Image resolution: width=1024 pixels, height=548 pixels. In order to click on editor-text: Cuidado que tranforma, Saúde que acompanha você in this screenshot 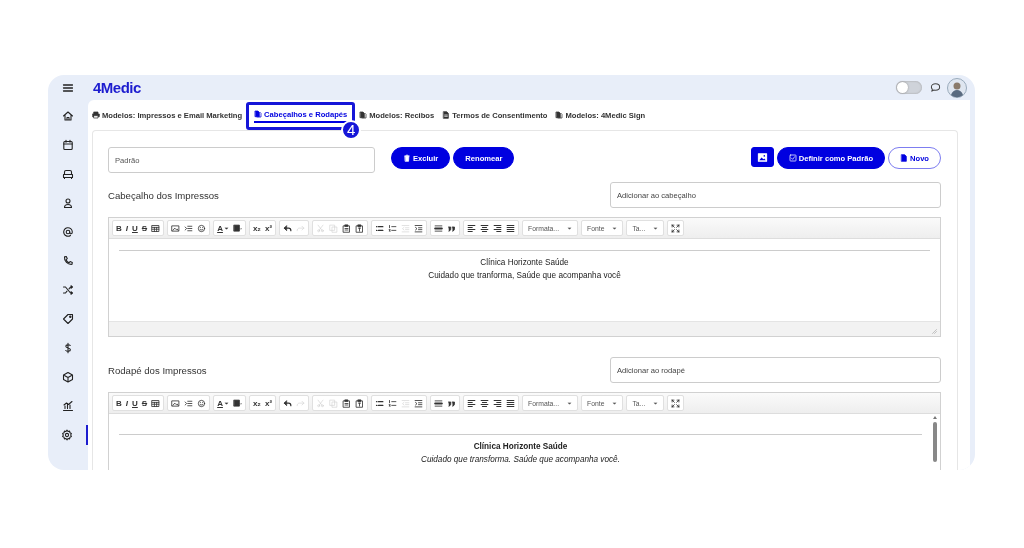, I will do `click(524, 276)`.